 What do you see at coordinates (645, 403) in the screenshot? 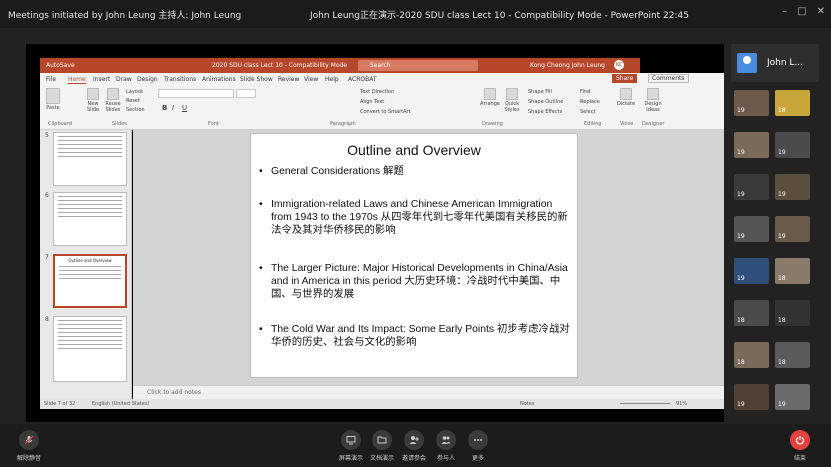
I see `zoom-slider` at bounding box center [645, 403].